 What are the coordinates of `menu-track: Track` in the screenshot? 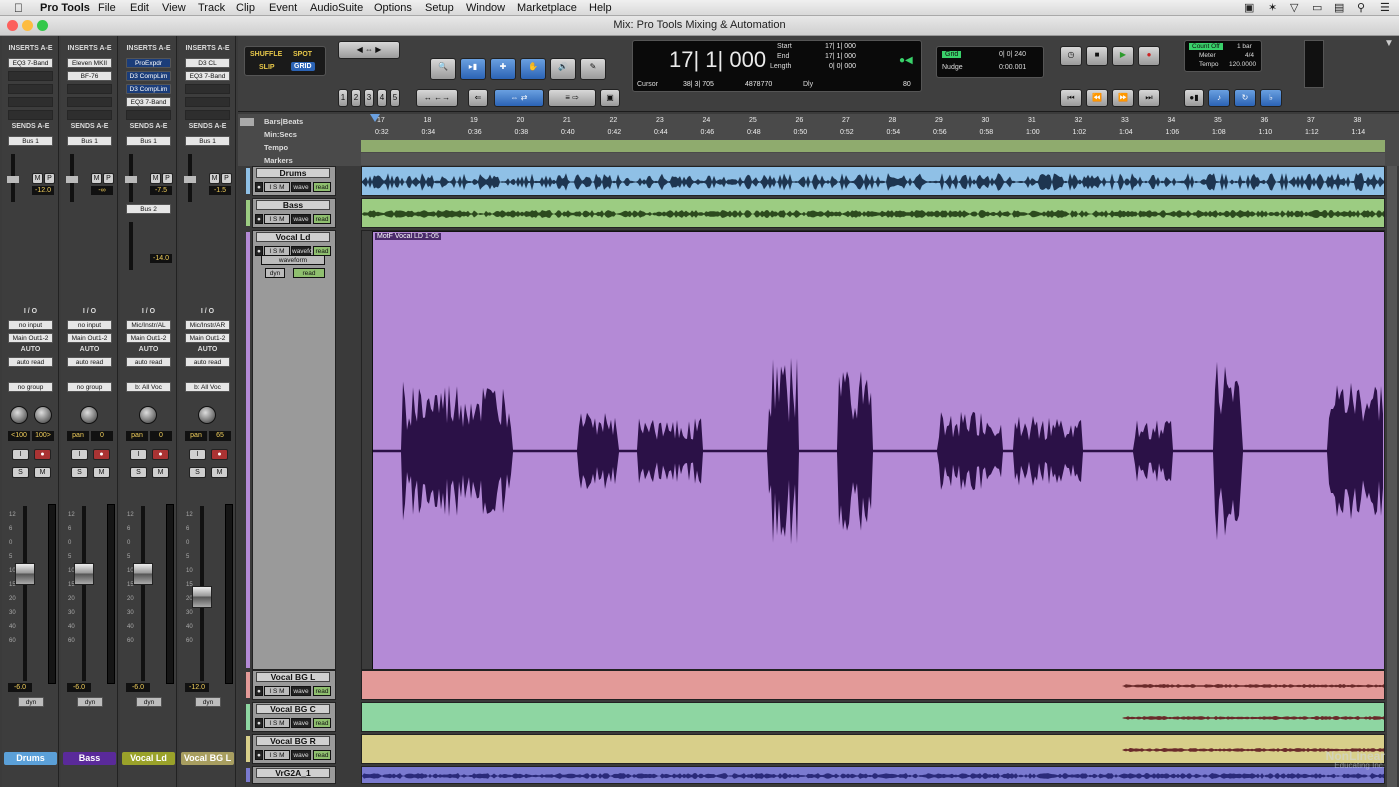 It's located at (211, 8).